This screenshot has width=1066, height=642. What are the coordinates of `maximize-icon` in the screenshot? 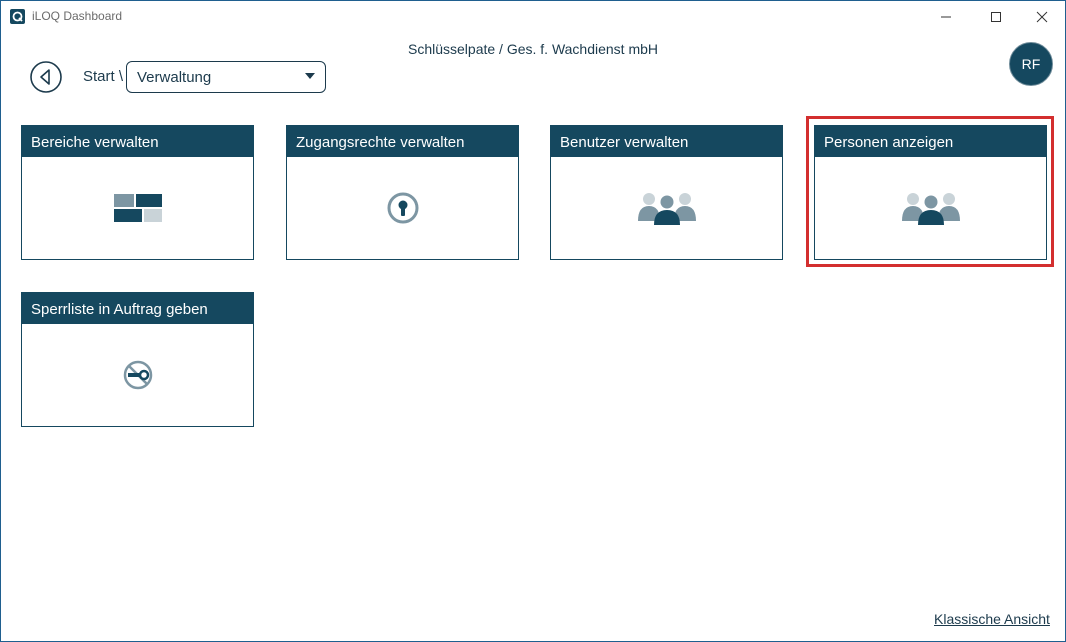 It's located at (996, 16).